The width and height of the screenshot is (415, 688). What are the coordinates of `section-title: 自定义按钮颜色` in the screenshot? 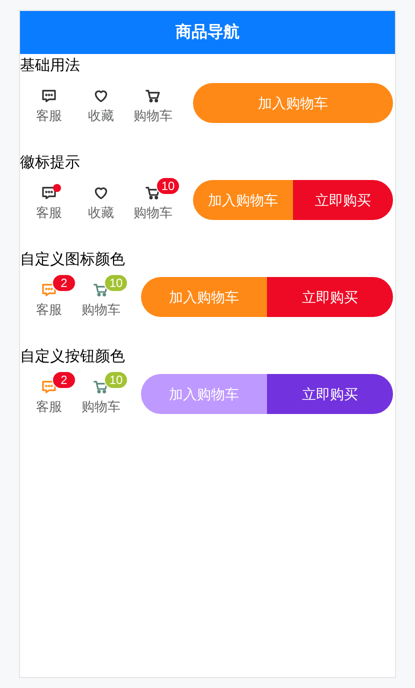 It's located at (72, 357).